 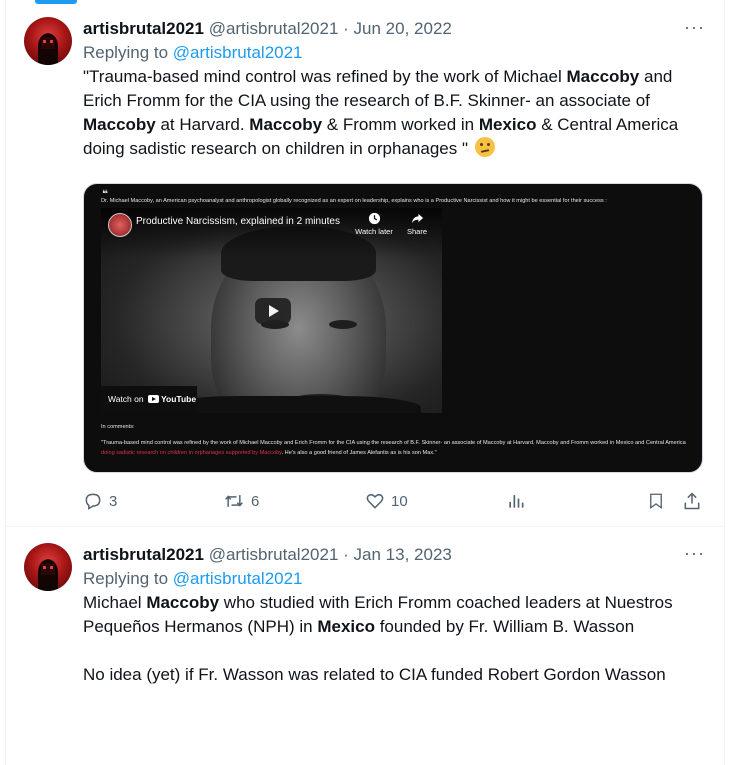 What do you see at coordinates (234, 501) in the screenshot?
I see `retweet-icon` at bounding box center [234, 501].